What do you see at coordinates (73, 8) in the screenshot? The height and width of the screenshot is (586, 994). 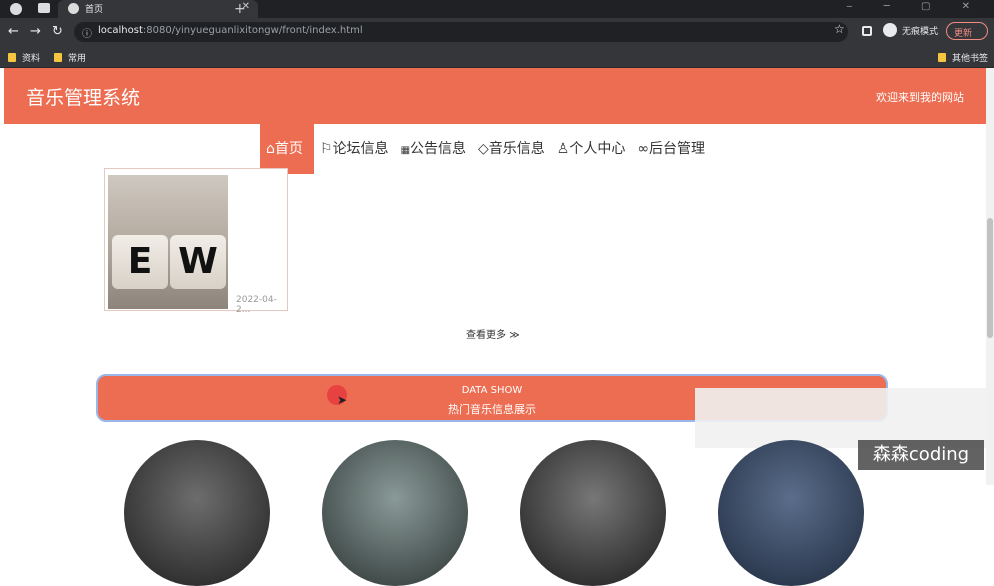 I see `globe-icon` at bounding box center [73, 8].